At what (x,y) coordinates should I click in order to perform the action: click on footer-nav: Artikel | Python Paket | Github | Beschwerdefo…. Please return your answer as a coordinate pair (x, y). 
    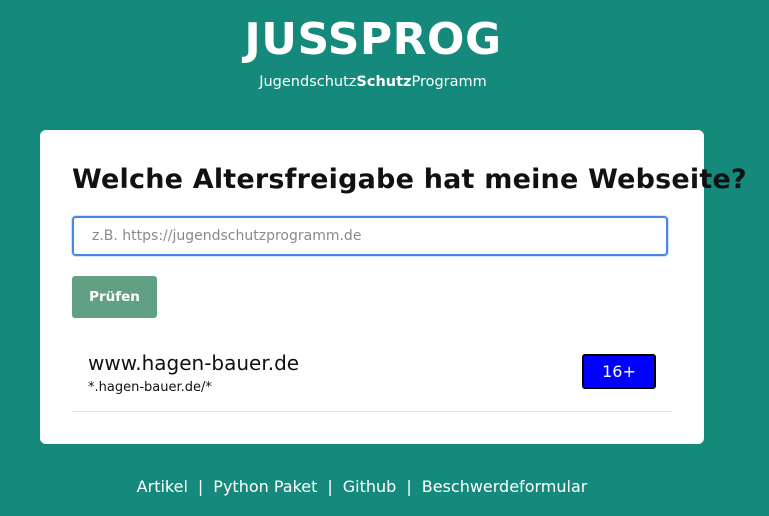
    Looking at the image, I should click on (362, 486).